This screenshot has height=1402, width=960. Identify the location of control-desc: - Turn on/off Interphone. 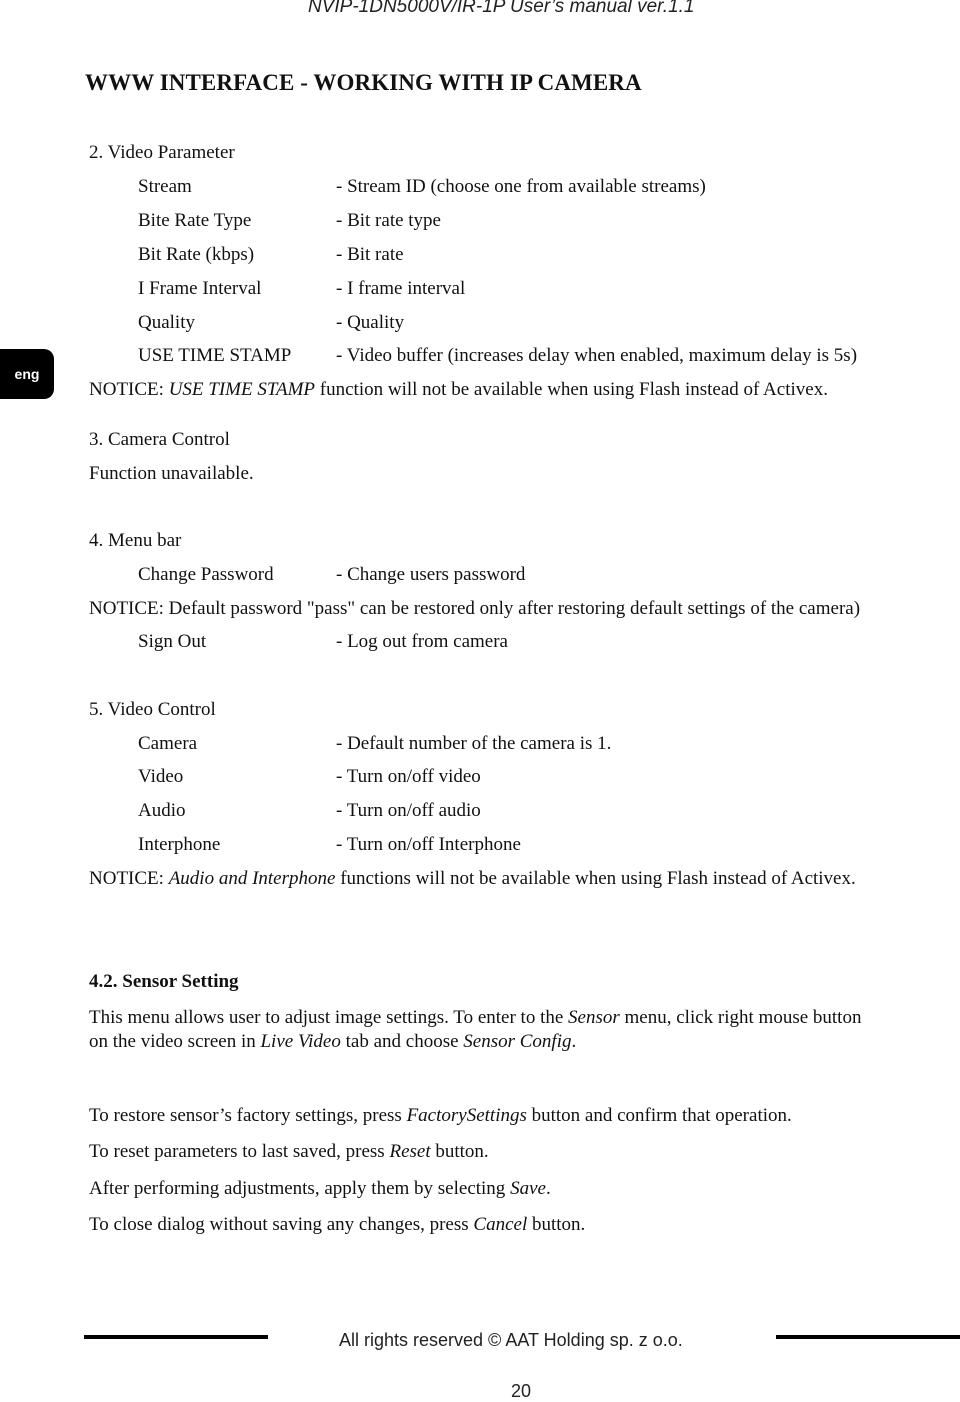
(428, 844).